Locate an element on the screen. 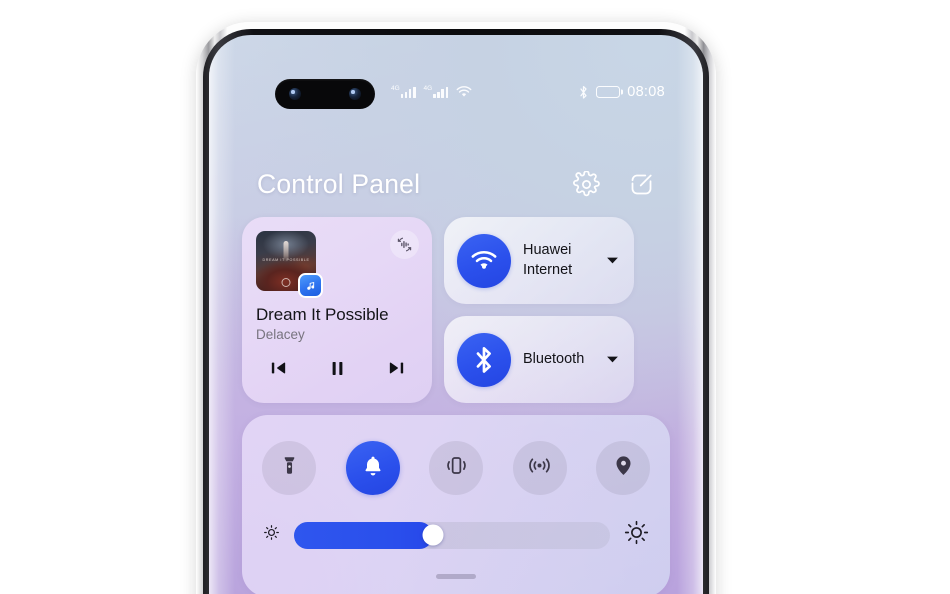 This screenshot has width=950, height=594. cellular-signal-1: 4G is located at coordinates (403, 91).